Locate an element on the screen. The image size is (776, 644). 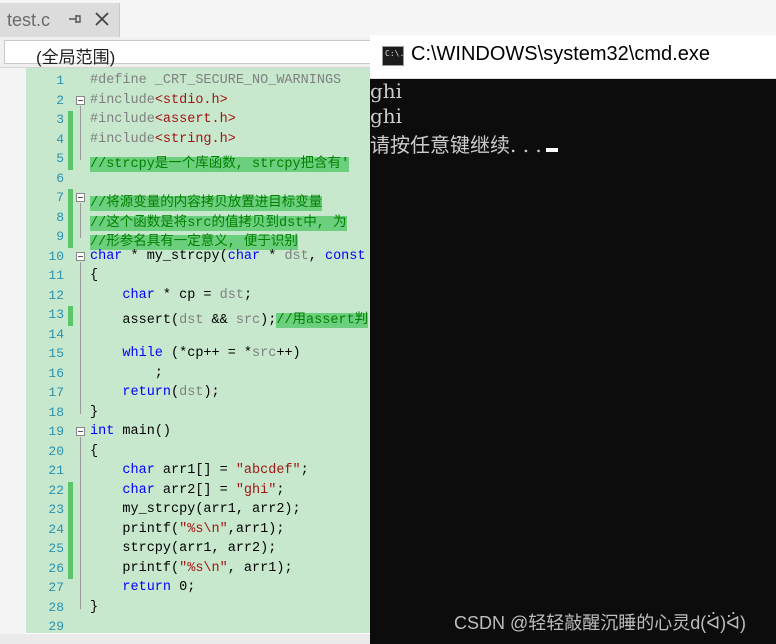
code-text: } is located at coordinates (94, 412).